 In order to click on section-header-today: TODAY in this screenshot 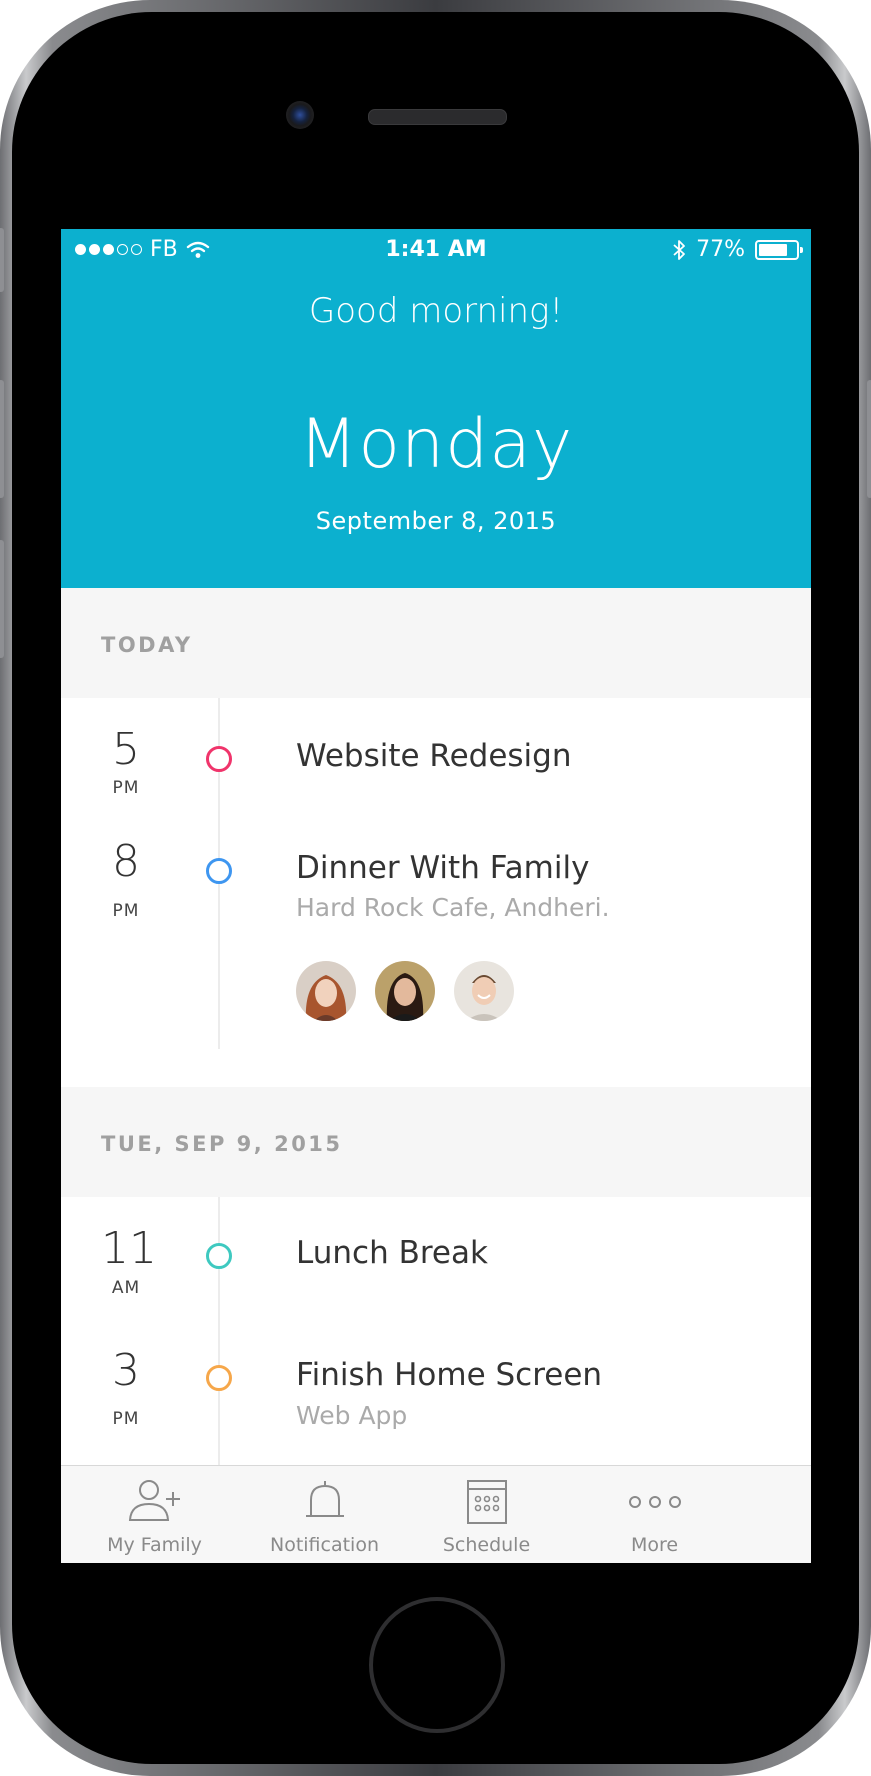, I will do `click(436, 643)`.